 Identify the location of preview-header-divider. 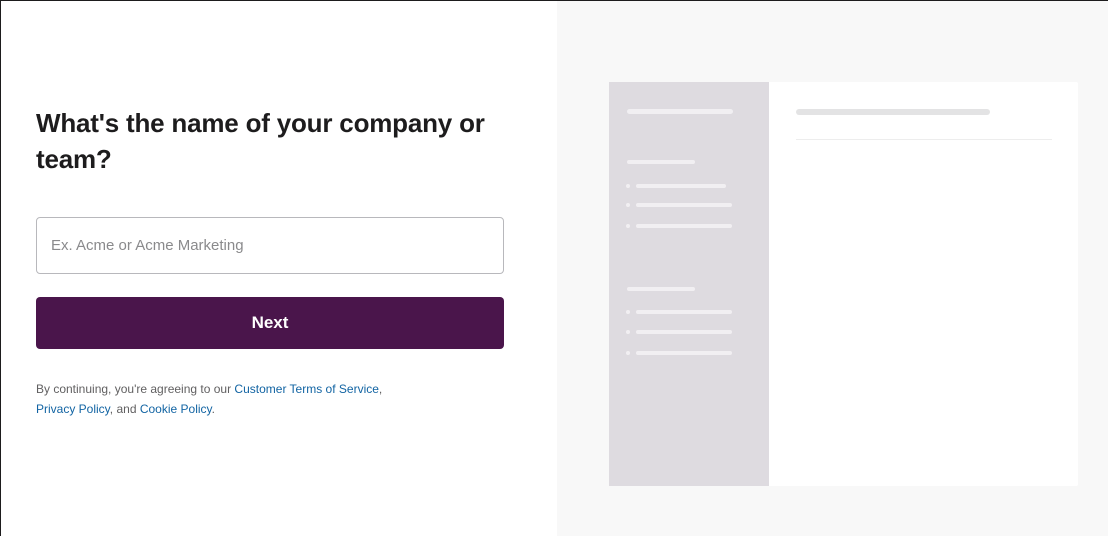
(923, 139).